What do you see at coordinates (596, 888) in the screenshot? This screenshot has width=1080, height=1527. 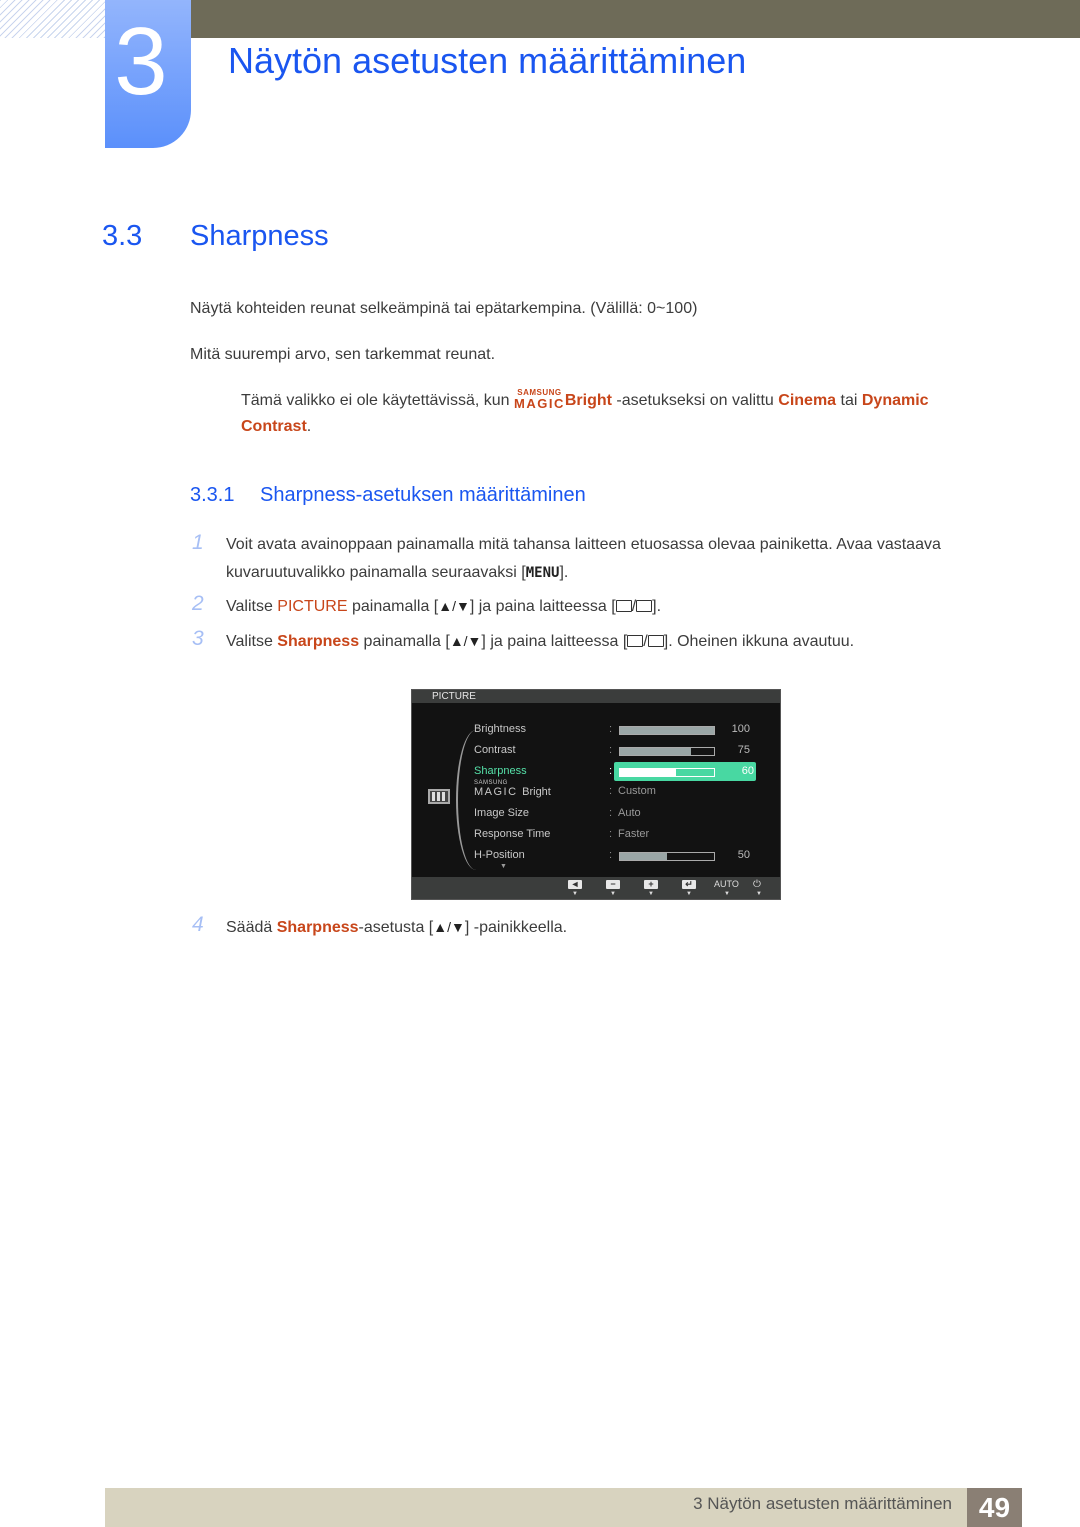 I see `osd-button-bar: ◄ − + ↵ AUTO ⏻ ▼ ▼ ▼ ▼ ▼ ▼` at bounding box center [596, 888].